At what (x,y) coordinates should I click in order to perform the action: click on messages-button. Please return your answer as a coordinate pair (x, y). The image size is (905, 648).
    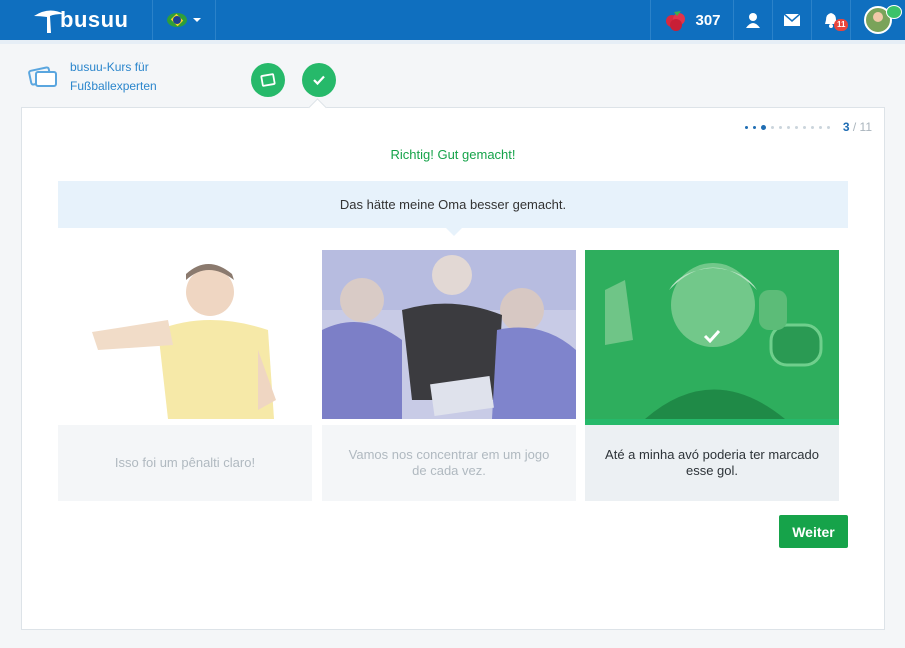
    Looking at the image, I should click on (791, 20).